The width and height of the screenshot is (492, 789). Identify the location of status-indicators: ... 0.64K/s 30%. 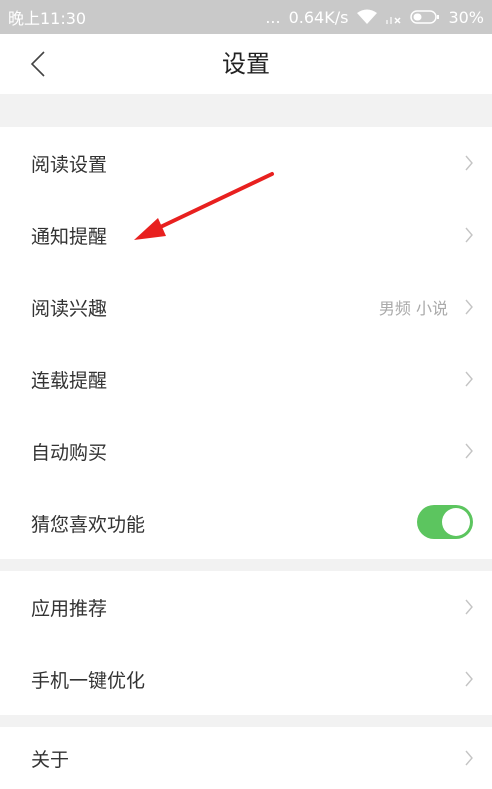
(374, 17).